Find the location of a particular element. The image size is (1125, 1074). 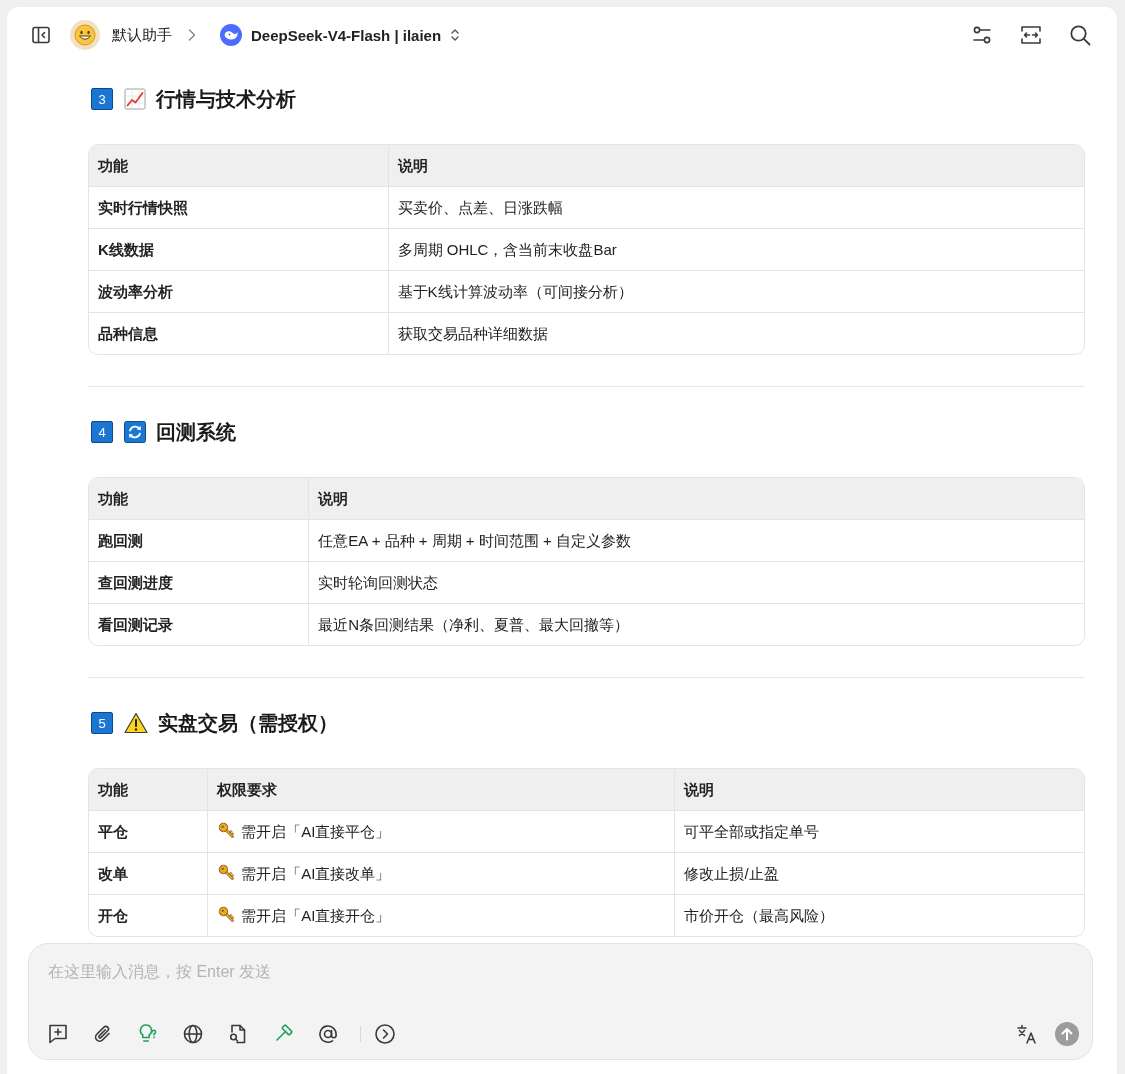

whale-logo-icon is located at coordinates (231, 35).